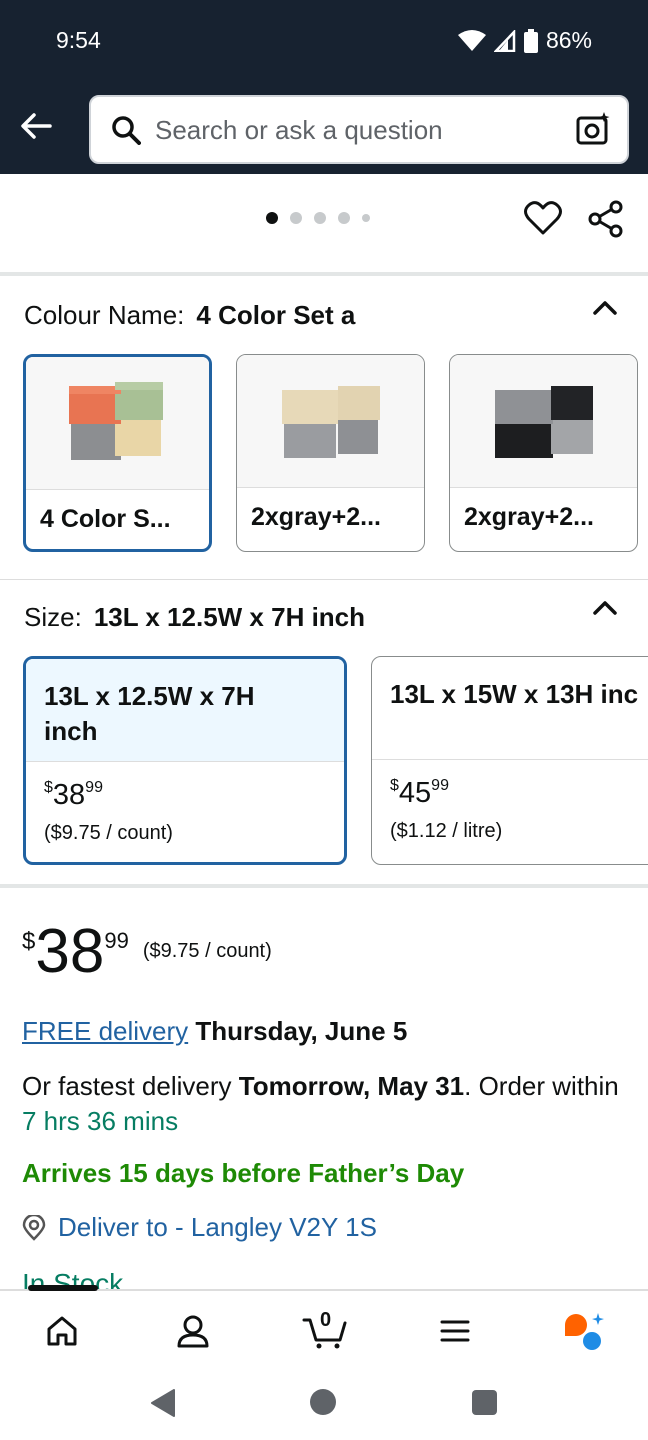 Image resolution: width=648 pixels, height=1440 pixels. What do you see at coordinates (276, 315) in the screenshot?
I see `colour-value: 4 Color Set a` at bounding box center [276, 315].